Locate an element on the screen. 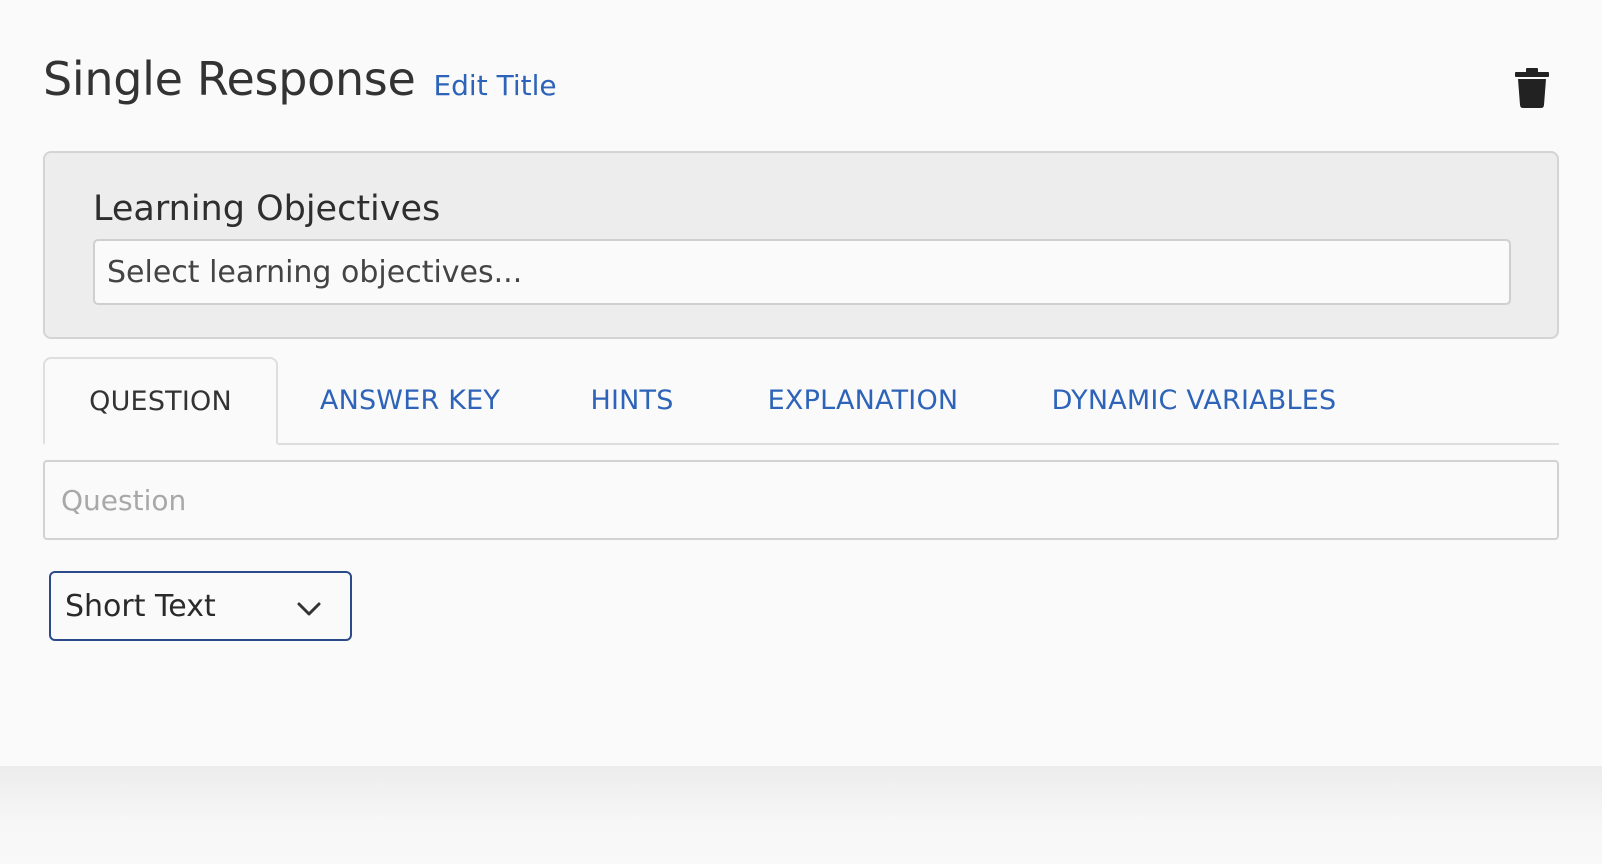 The image size is (1602, 864). chevron-down-icon is located at coordinates (309, 608).